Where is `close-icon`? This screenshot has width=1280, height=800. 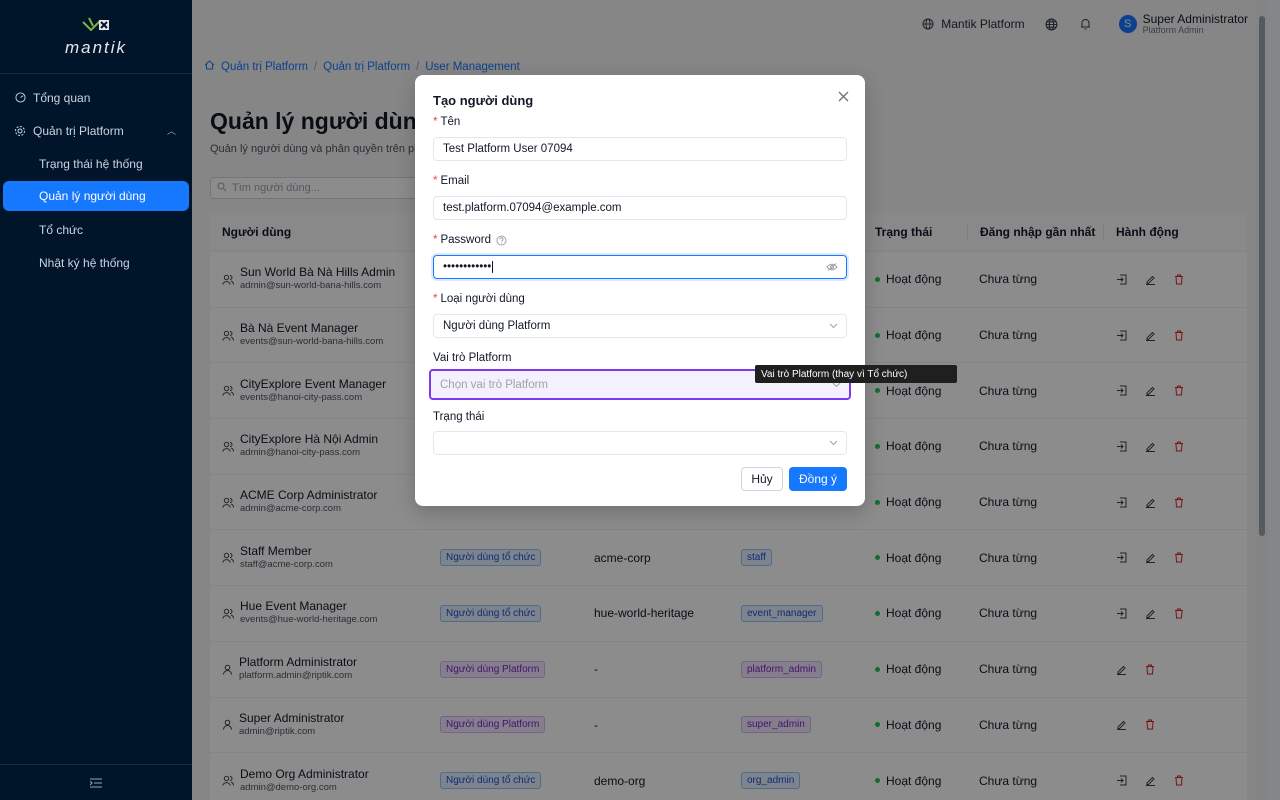 close-icon is located at coordinates (843, 96).